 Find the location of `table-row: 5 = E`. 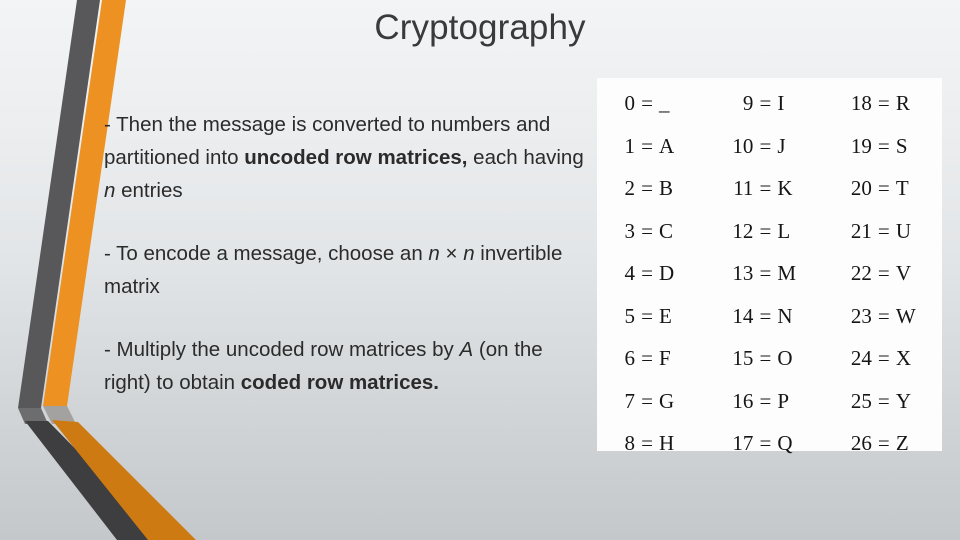

table-row: 5 = E is located at coordinates (659, 316).